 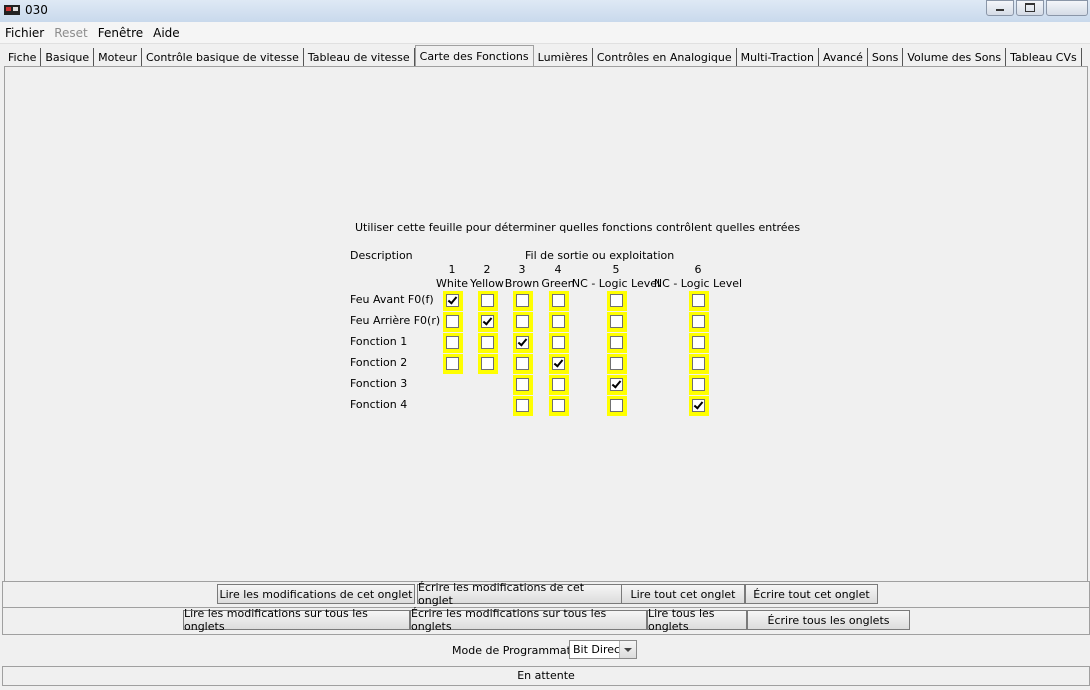 I want to click on description-header: Description, so click(x=381, y=255).